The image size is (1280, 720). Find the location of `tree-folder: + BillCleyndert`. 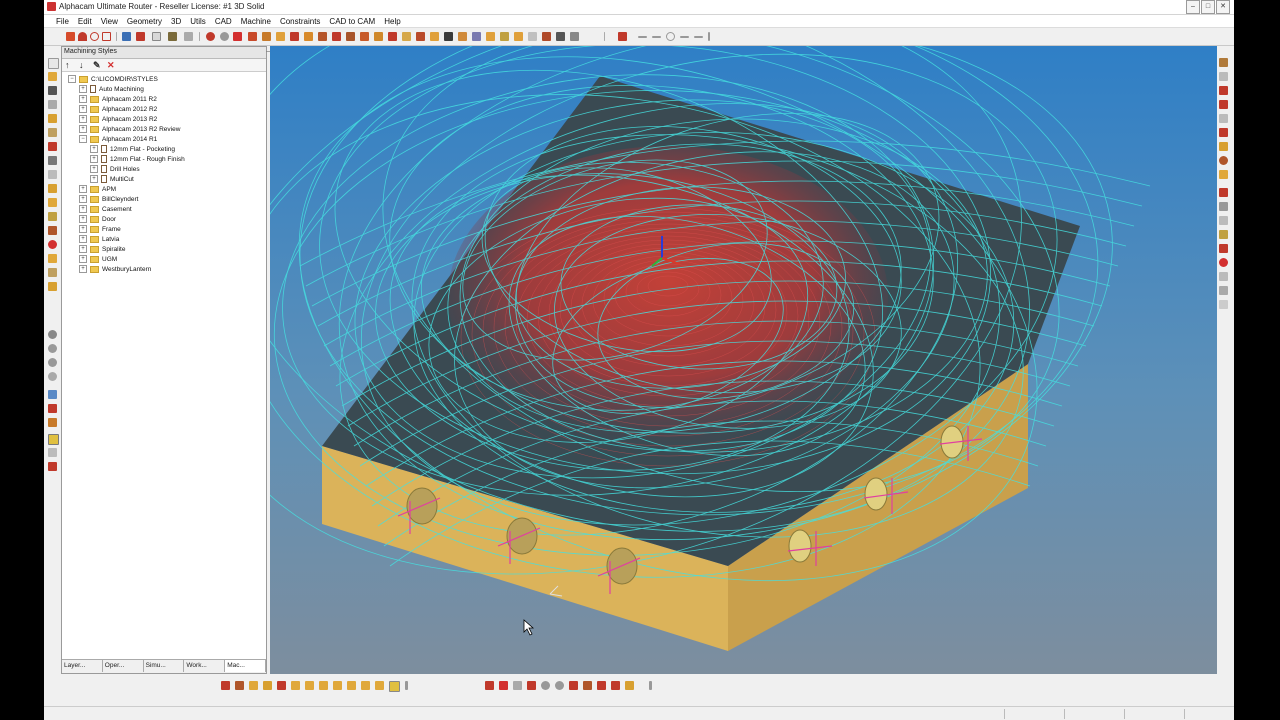

tree-folder: + BillCleyndert is located at coordinates (109, 199).